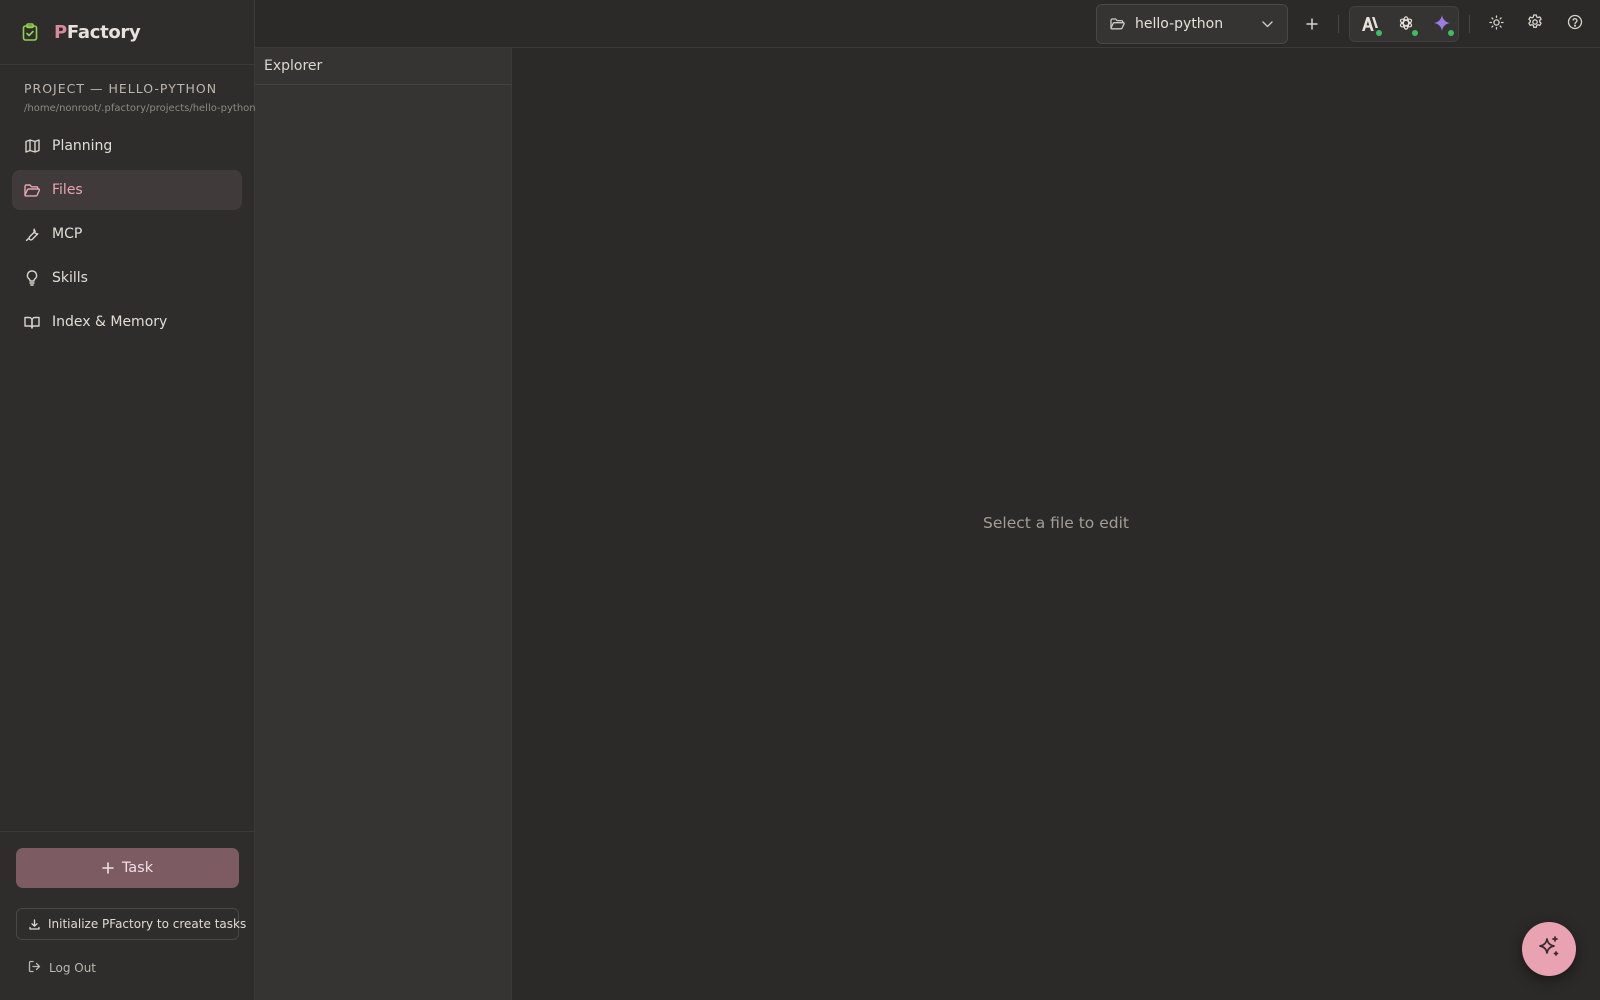  What do you see at coordinates (32, 146) in the screenshot?
I see `map-icon` at bounding box center [32, 146].